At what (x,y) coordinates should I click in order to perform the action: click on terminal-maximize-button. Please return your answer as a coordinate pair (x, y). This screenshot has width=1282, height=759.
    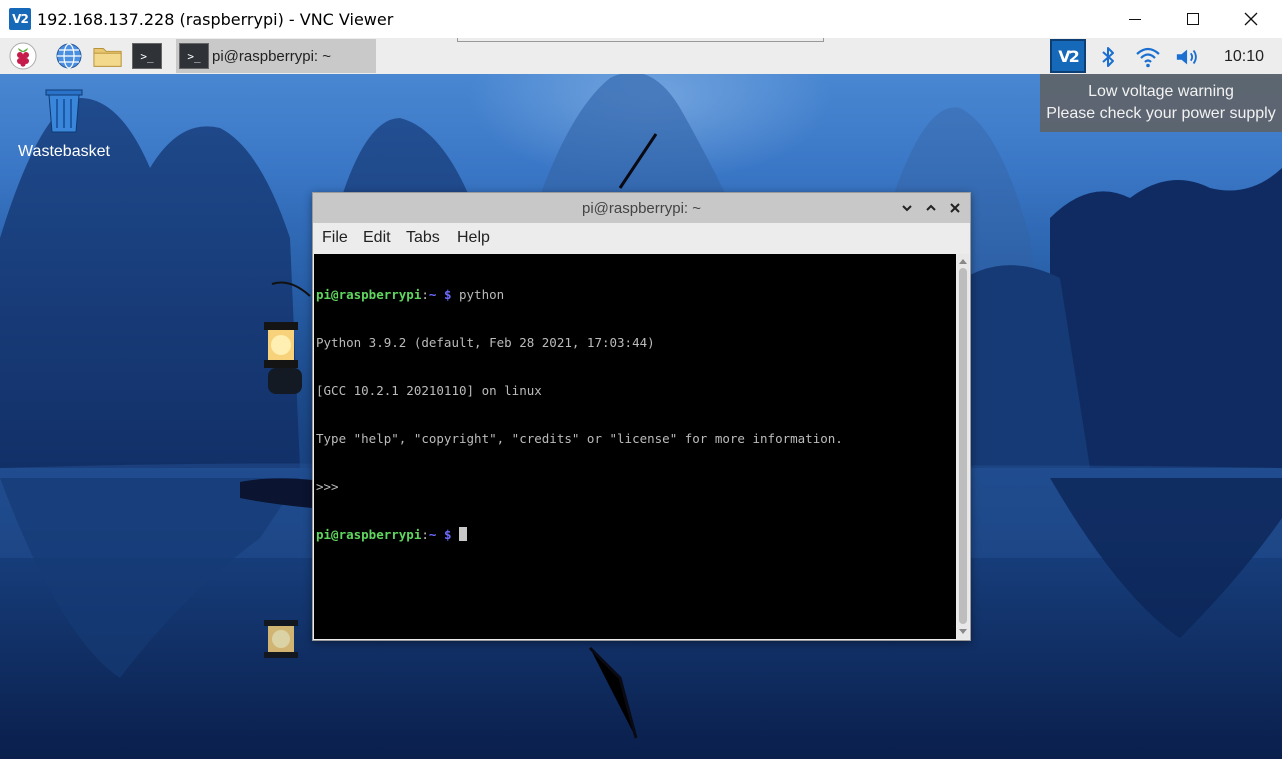
    Looking at the image, I should click on (931, 208).